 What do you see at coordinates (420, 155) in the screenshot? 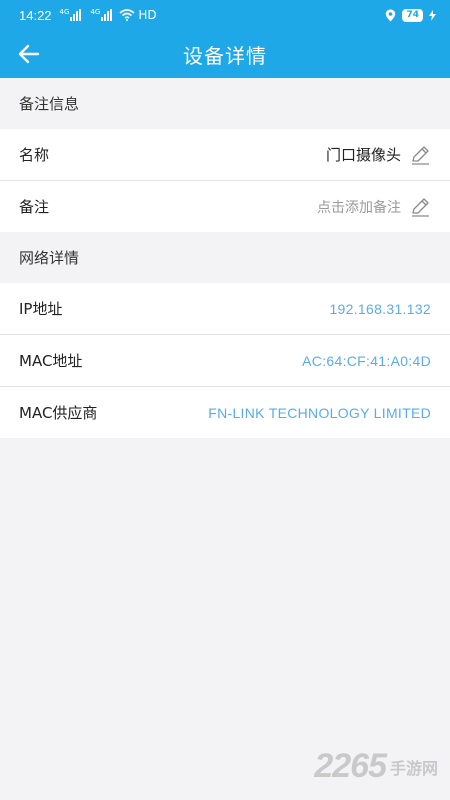
I see `edit-name-icon` at bounding box center [420, 155].